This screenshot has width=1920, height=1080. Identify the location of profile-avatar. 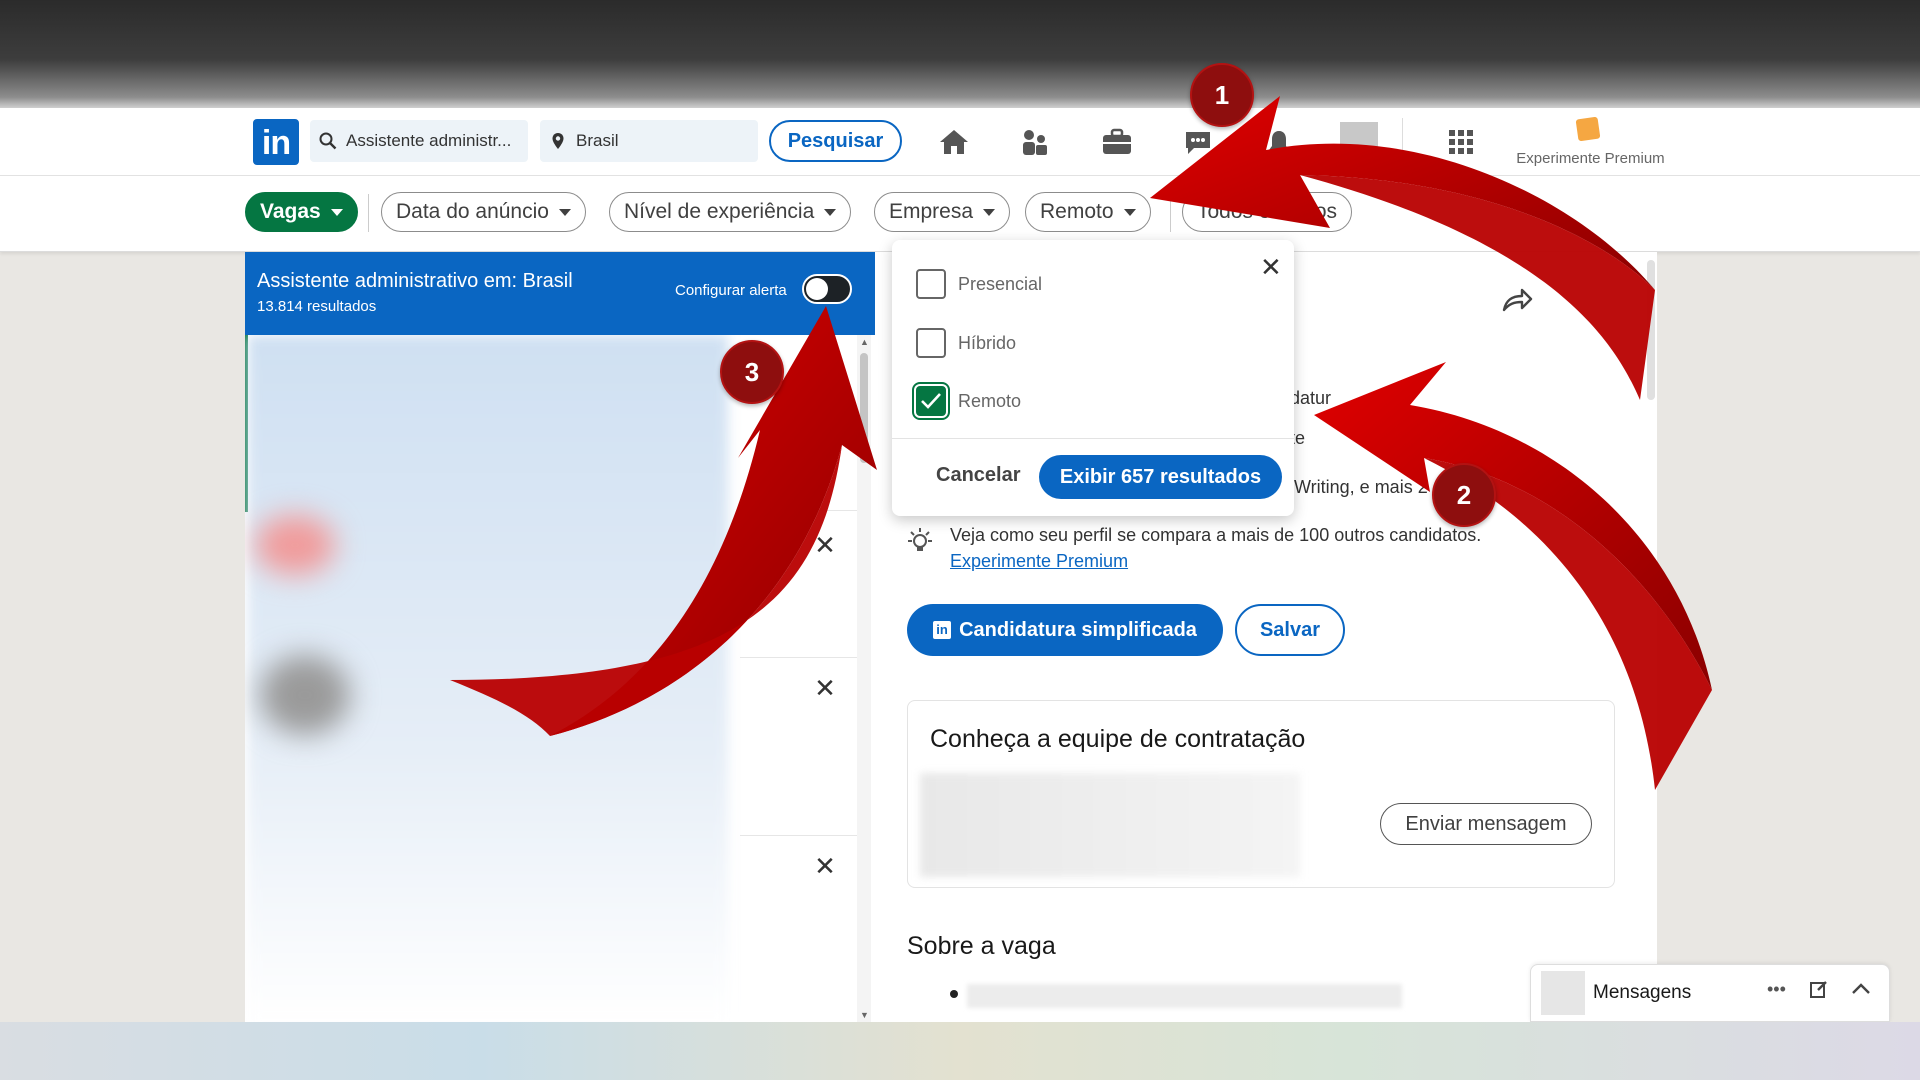
(1359, 141).